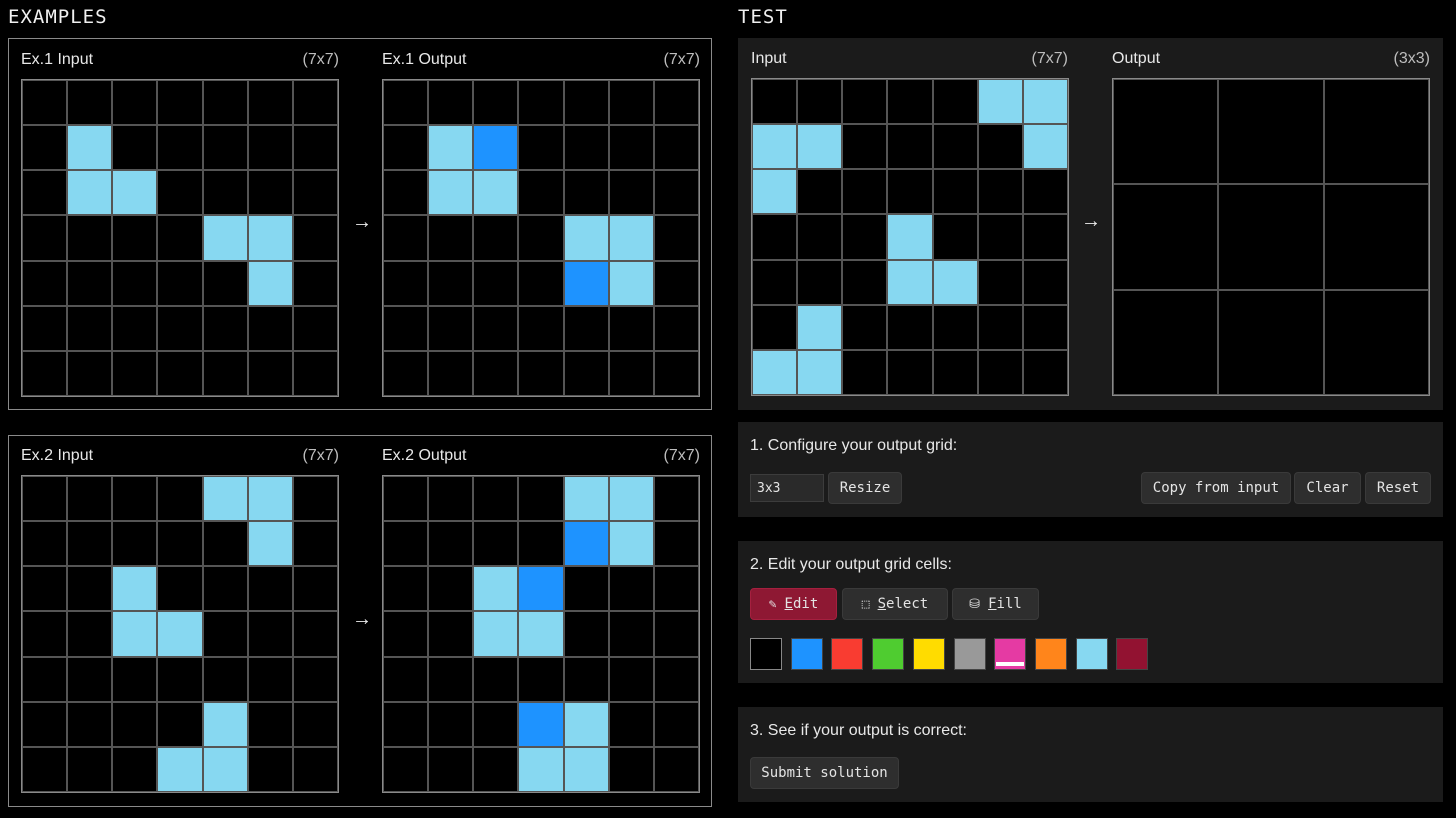 The image size is (1456, 818). I want to click on example-2-output-label: Ex.2 Output, so click(424, 455).